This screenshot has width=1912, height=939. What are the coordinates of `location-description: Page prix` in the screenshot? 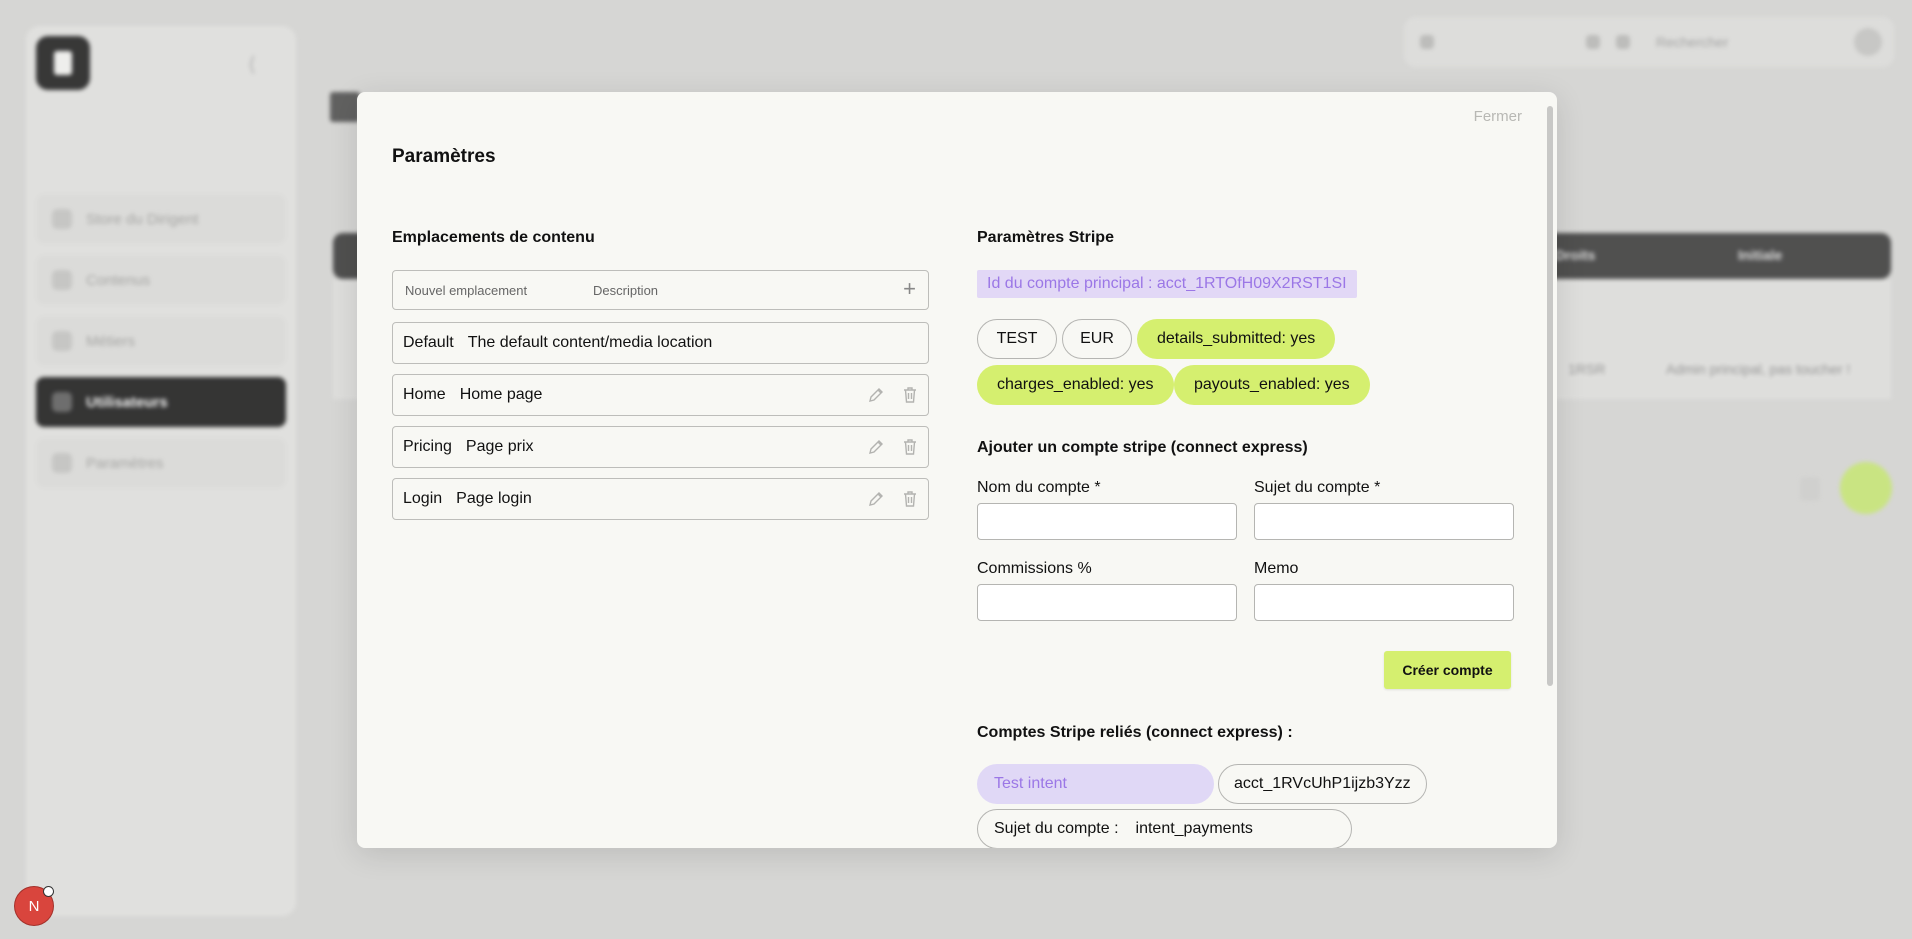 It's located at (499, 446).